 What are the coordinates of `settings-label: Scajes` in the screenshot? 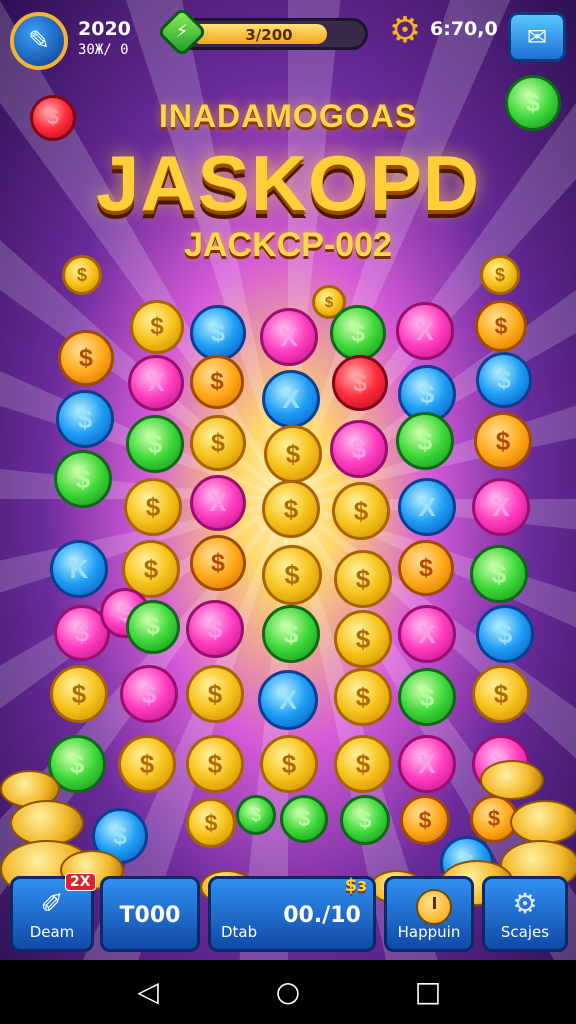 It's located at (525, 932).